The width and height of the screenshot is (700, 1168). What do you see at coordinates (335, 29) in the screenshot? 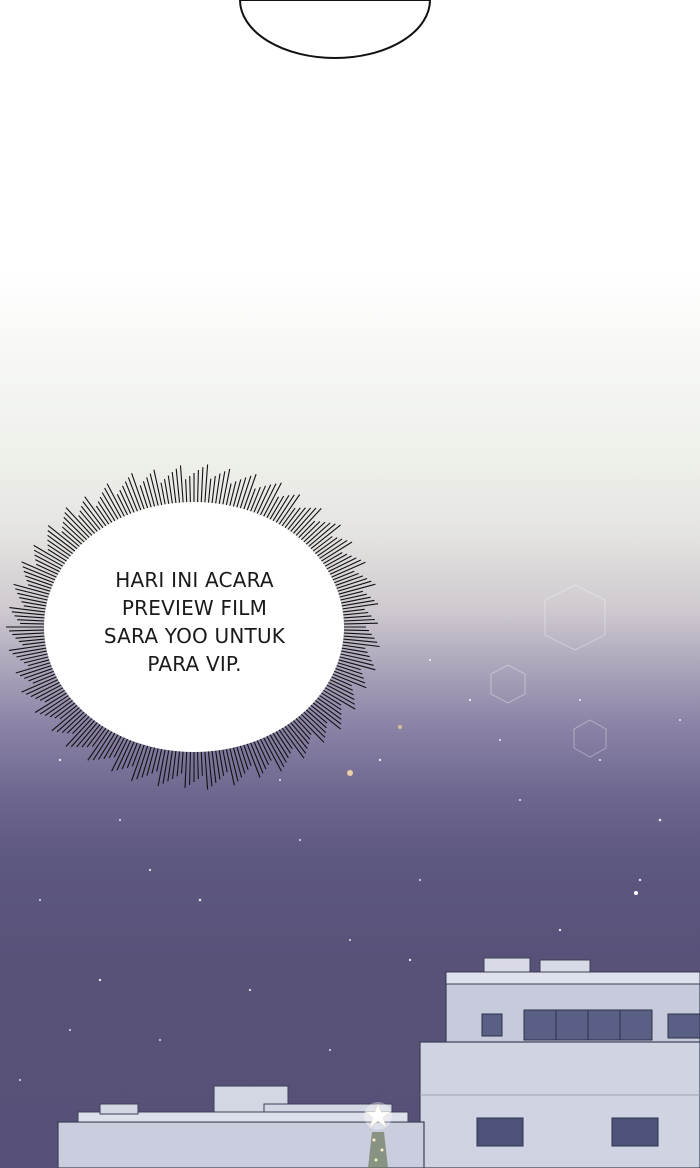
I see `top-speech-bubble-icon` at bounding box center [335, 29].